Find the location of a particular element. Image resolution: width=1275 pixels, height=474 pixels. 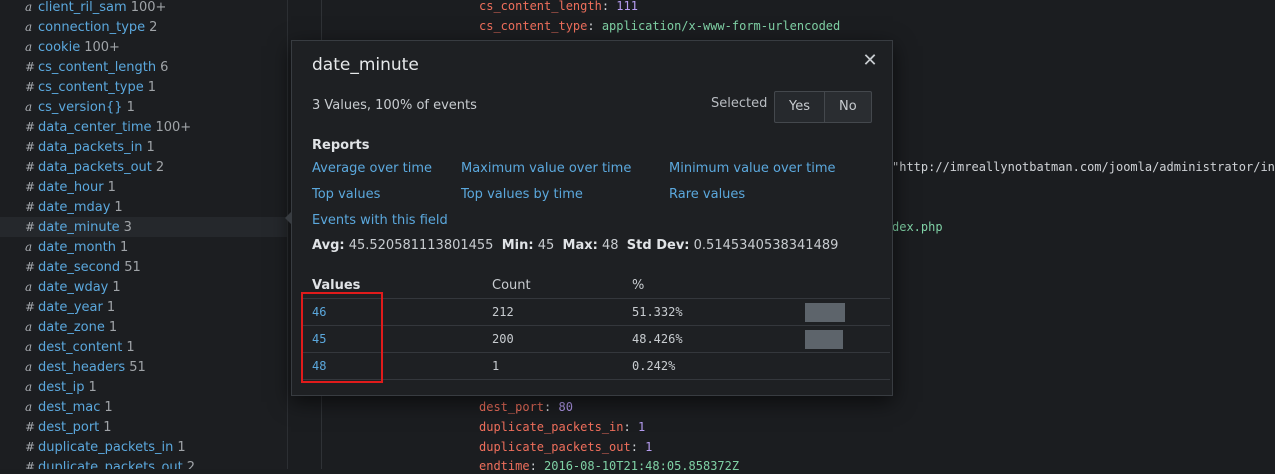

value-cell: 46 is located at coordinates (319, 312).